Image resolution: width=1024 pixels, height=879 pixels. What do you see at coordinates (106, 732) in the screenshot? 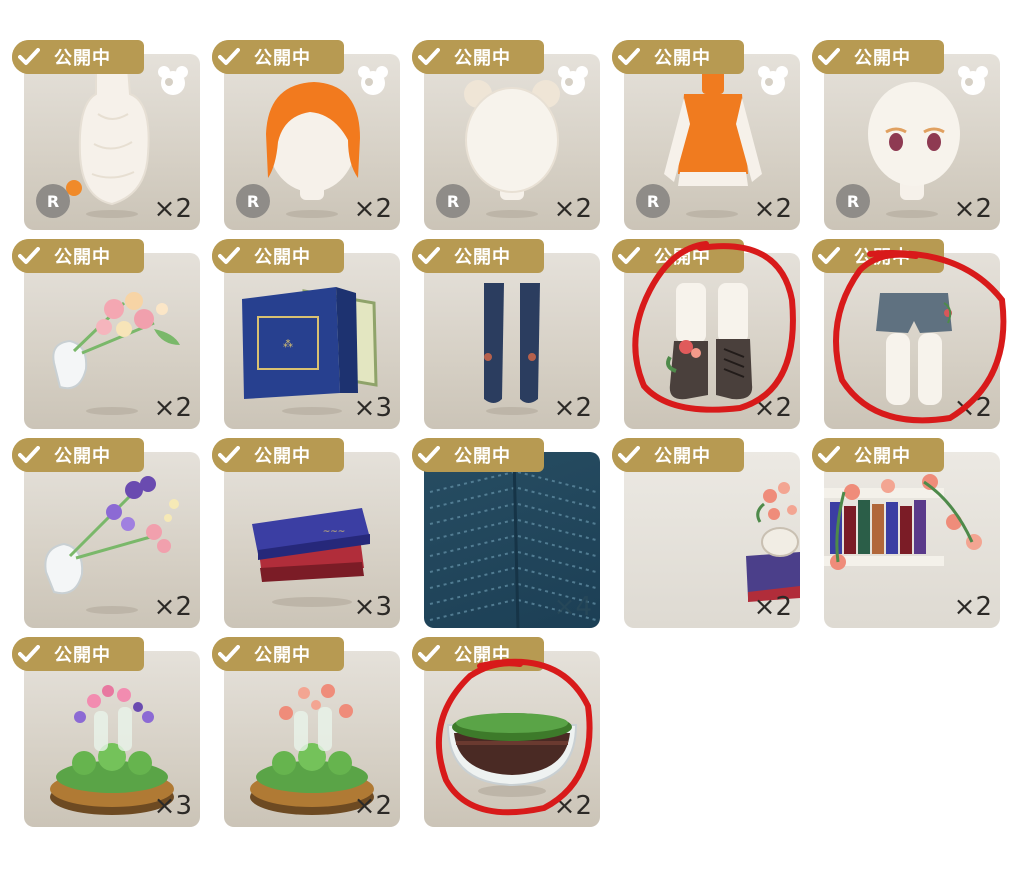
I see `item-card: 公開中 ×3` at bounding box center [106, 732].